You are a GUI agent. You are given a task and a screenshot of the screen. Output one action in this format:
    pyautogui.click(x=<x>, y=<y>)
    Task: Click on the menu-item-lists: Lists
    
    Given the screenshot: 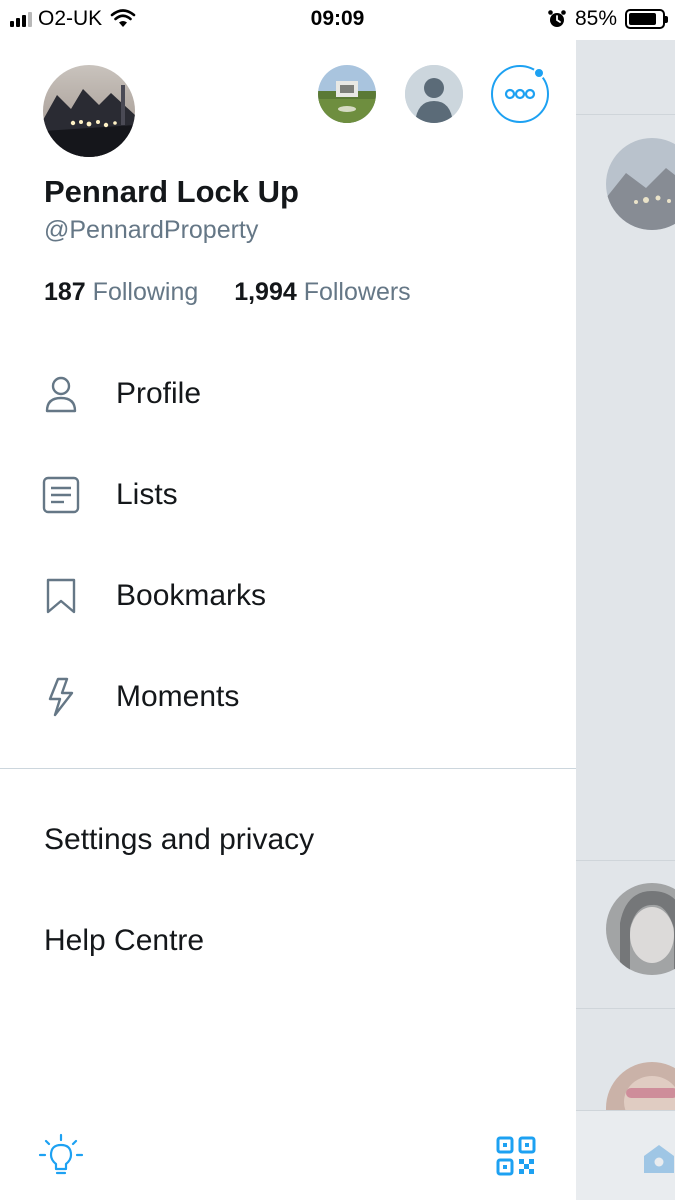 What is the action you would take?
    pyautogui.click(x=288, y=495)
    